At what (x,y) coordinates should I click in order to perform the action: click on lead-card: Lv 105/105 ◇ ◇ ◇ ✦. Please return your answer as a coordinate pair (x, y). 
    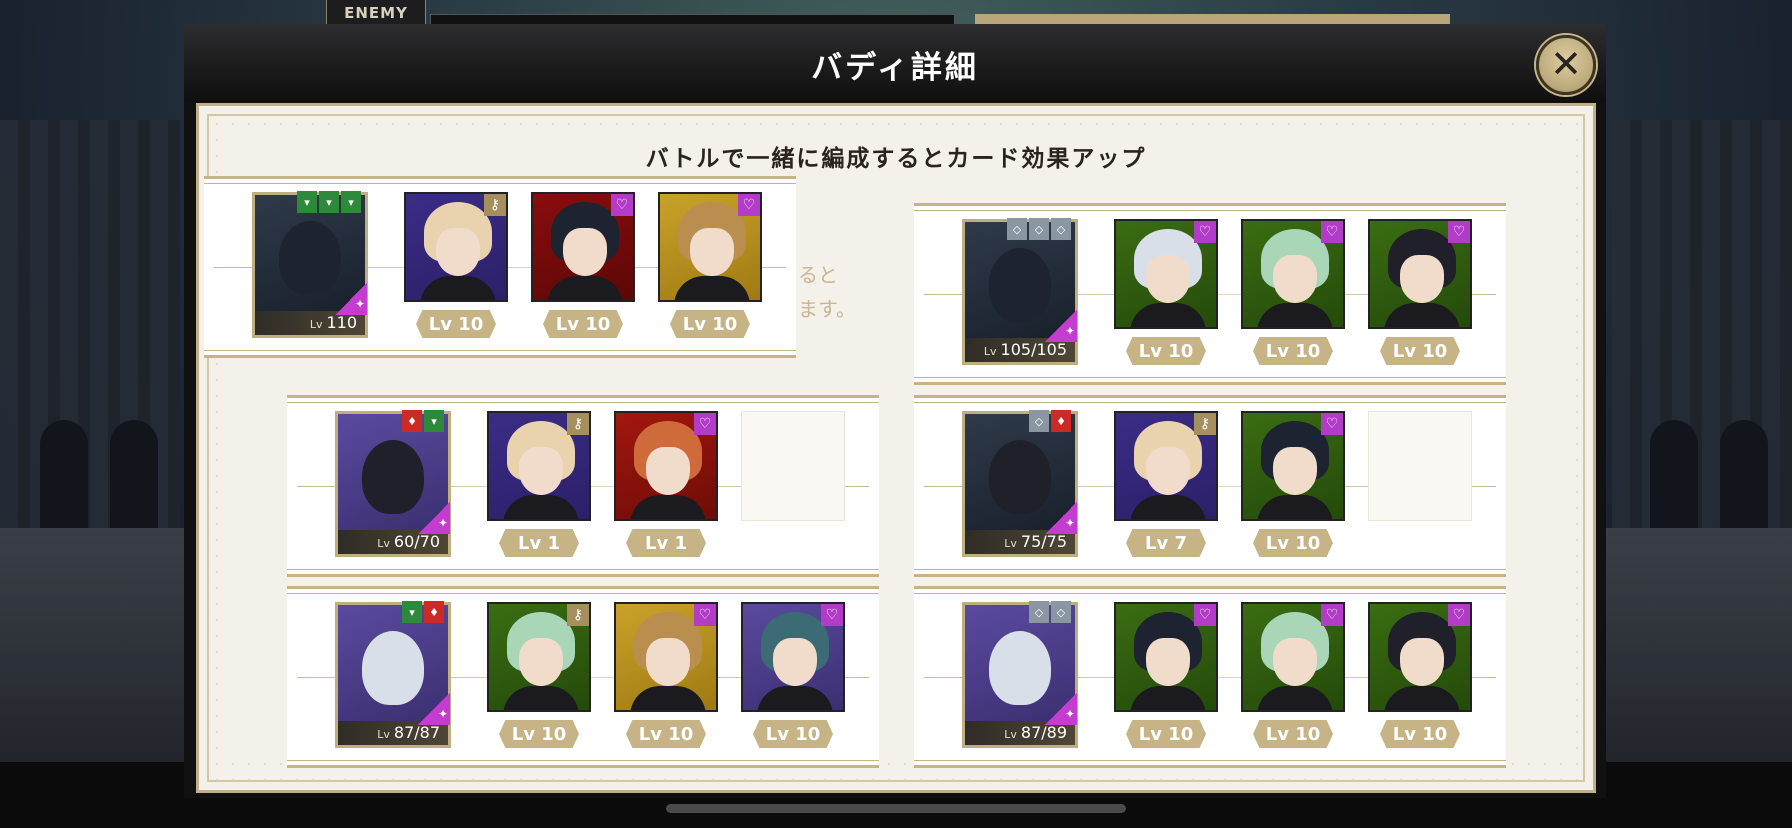
    Looking at the image, I should click on (1020, 291).